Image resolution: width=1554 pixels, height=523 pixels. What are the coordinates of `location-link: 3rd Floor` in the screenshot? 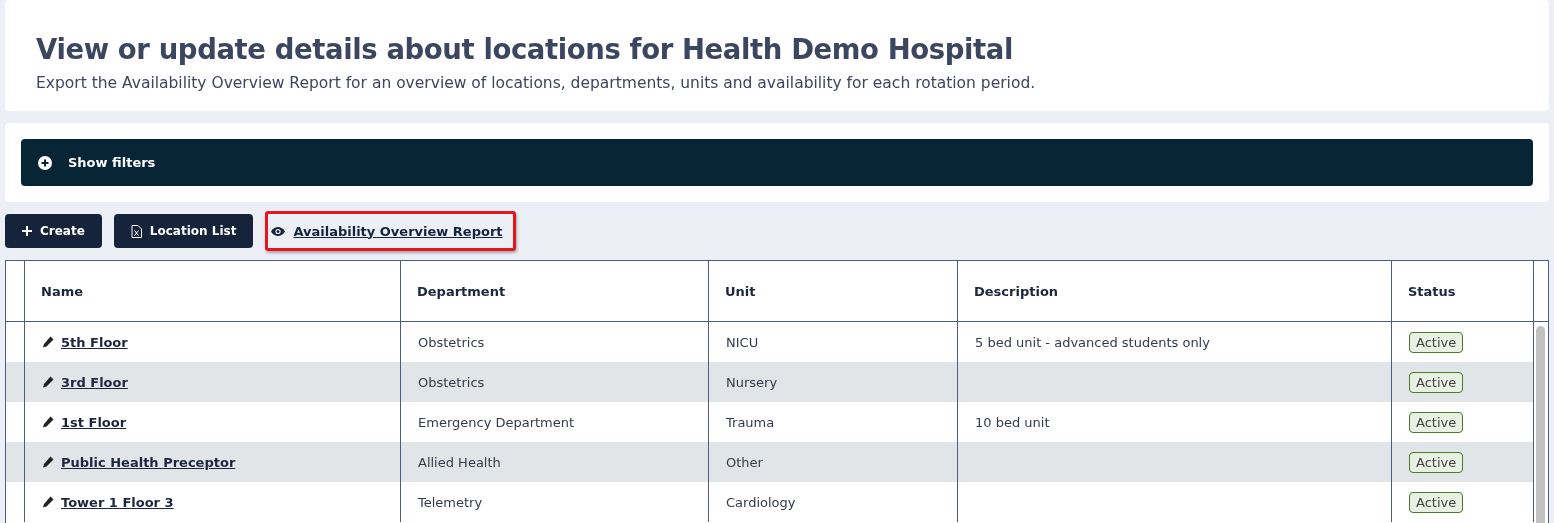 It's located at (94, 382).